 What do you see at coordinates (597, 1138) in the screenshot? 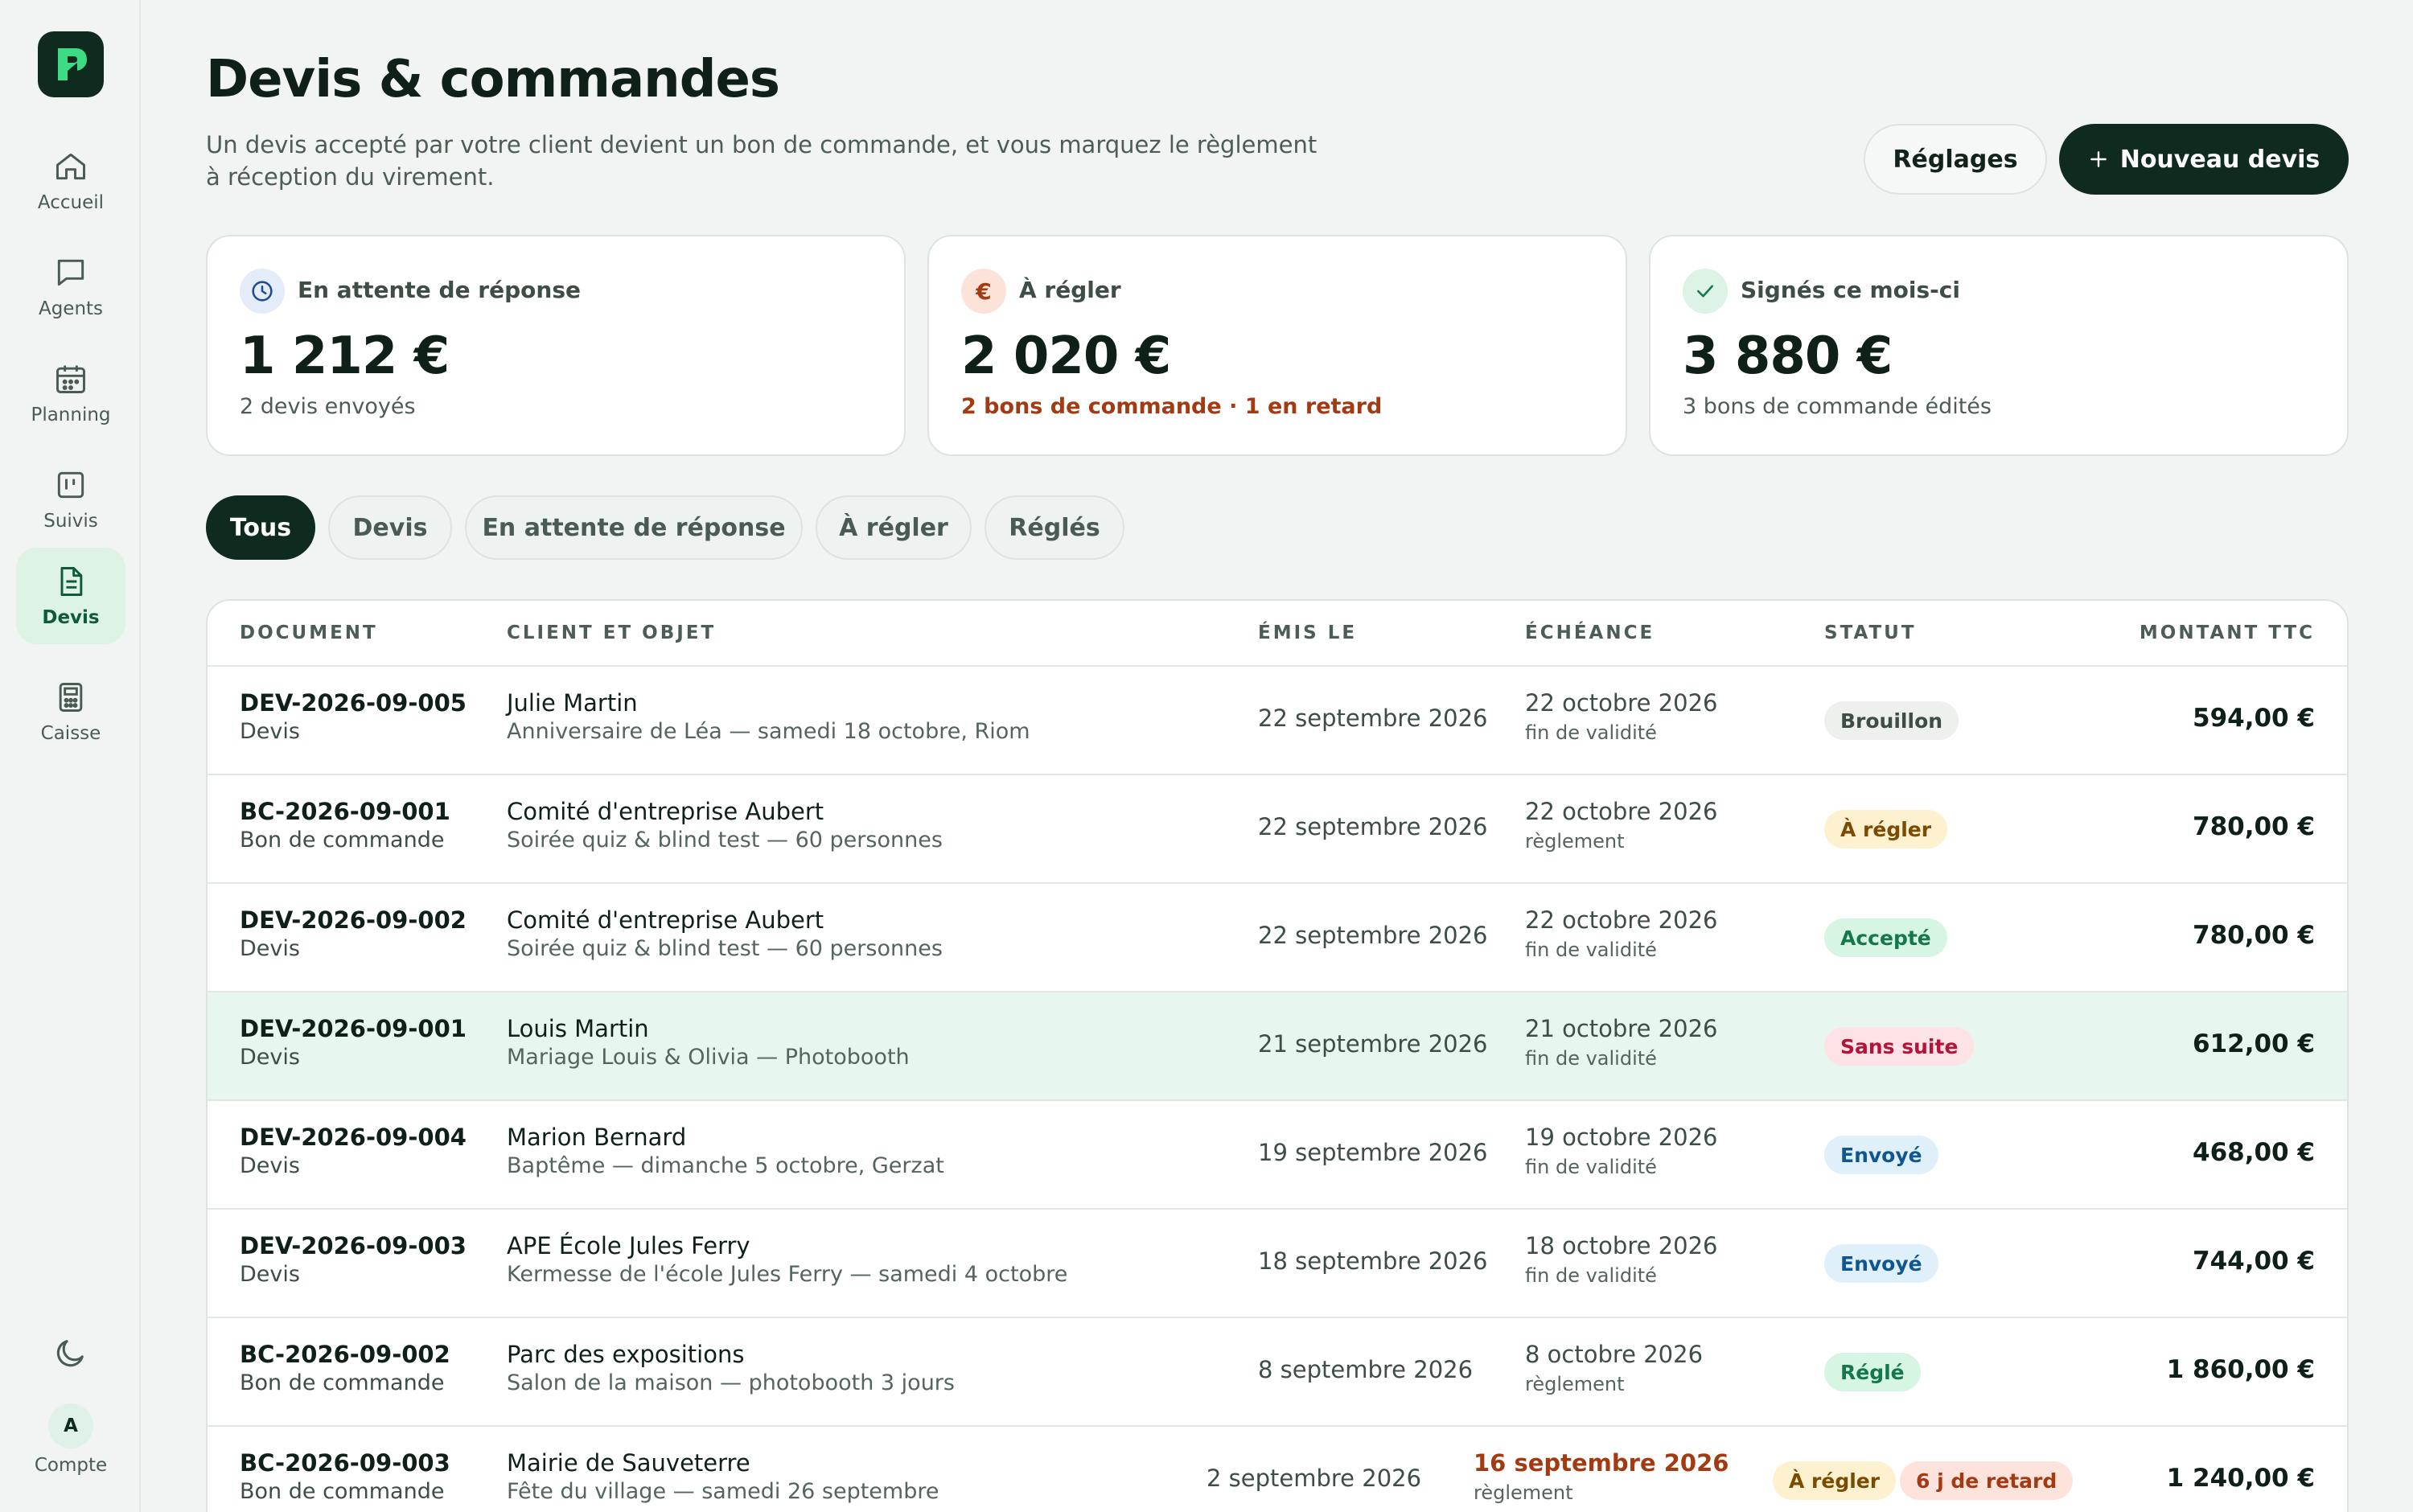
I see `client-name: Marion Bernard` at bounding box center [597, 1138].